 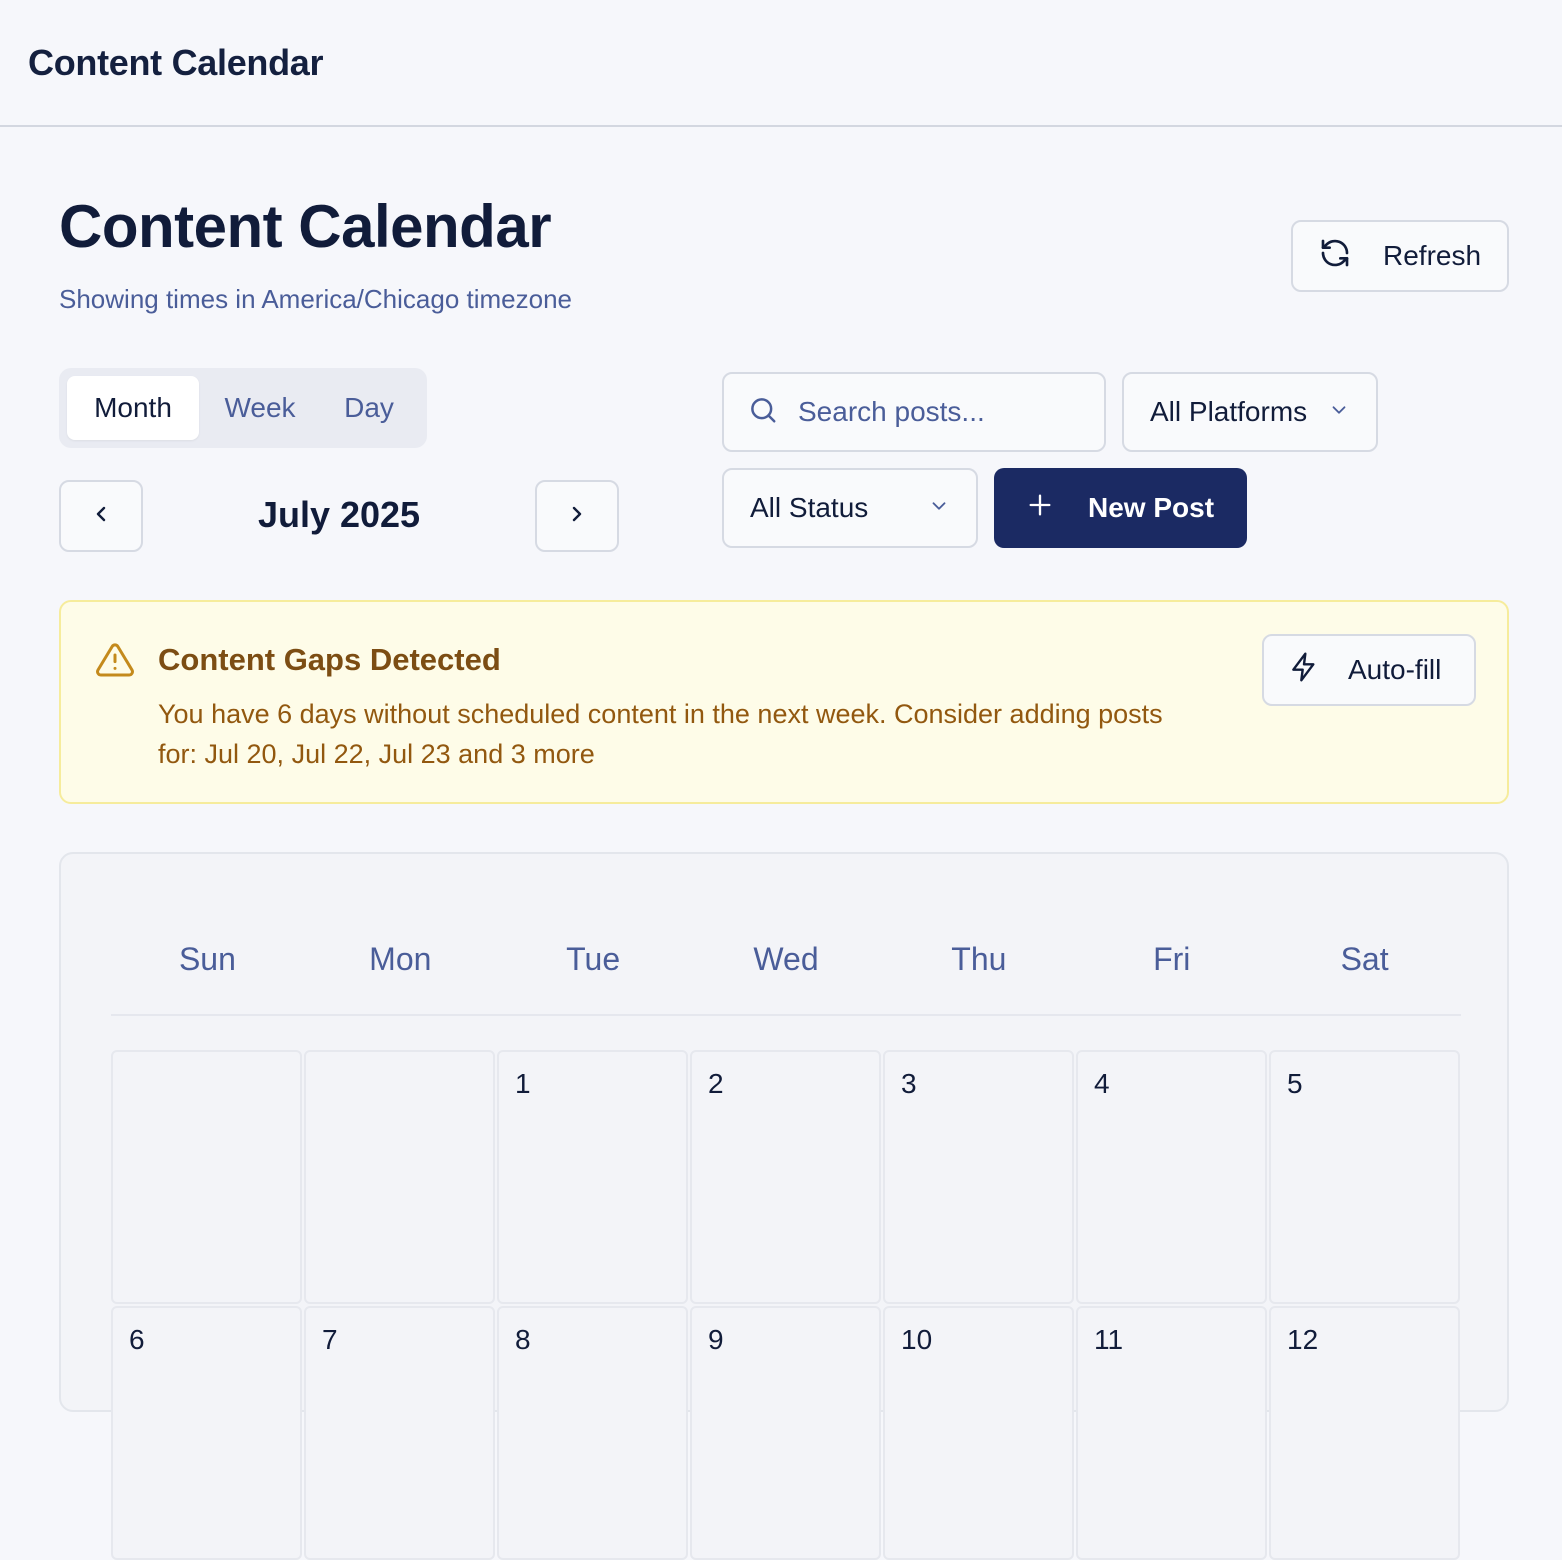 I want to click on tab-day: Day, so click(x=369, y=408).